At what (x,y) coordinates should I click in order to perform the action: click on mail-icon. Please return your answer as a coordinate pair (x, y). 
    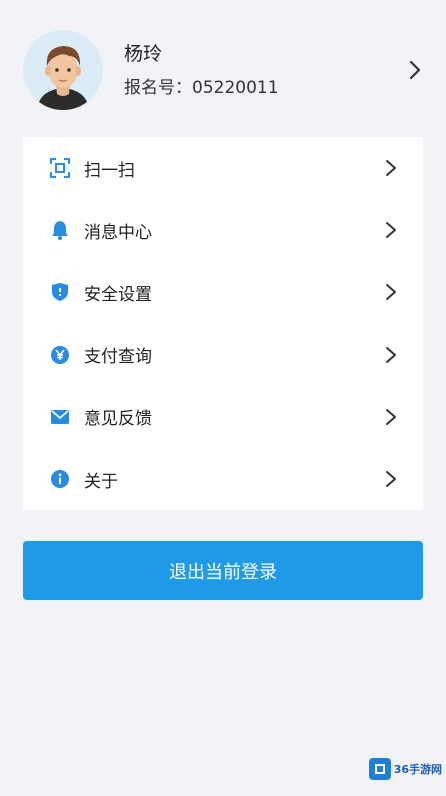
    Looking at the image, I should click on (60, 417).